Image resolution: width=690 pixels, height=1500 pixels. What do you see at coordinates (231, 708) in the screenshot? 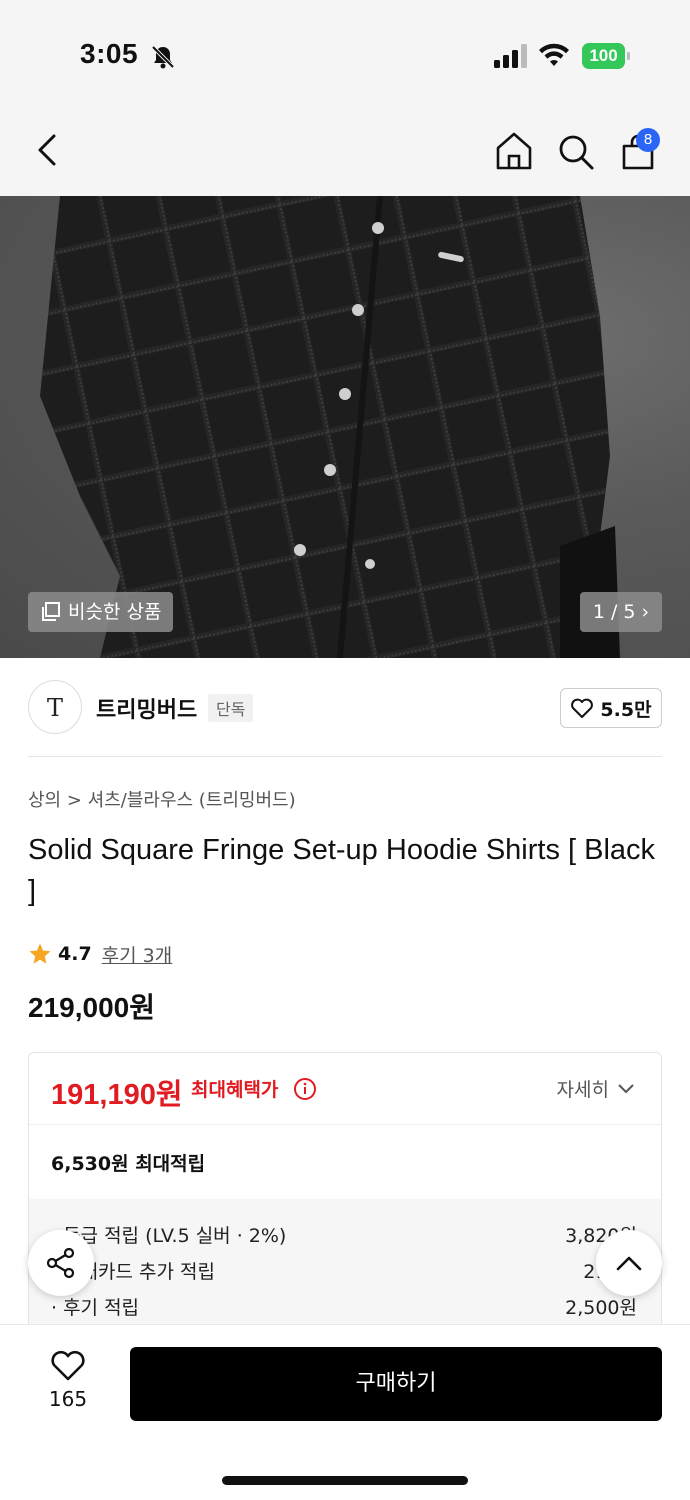
I see `exclusive-badge: 단독` at bounding box center [231, 708].